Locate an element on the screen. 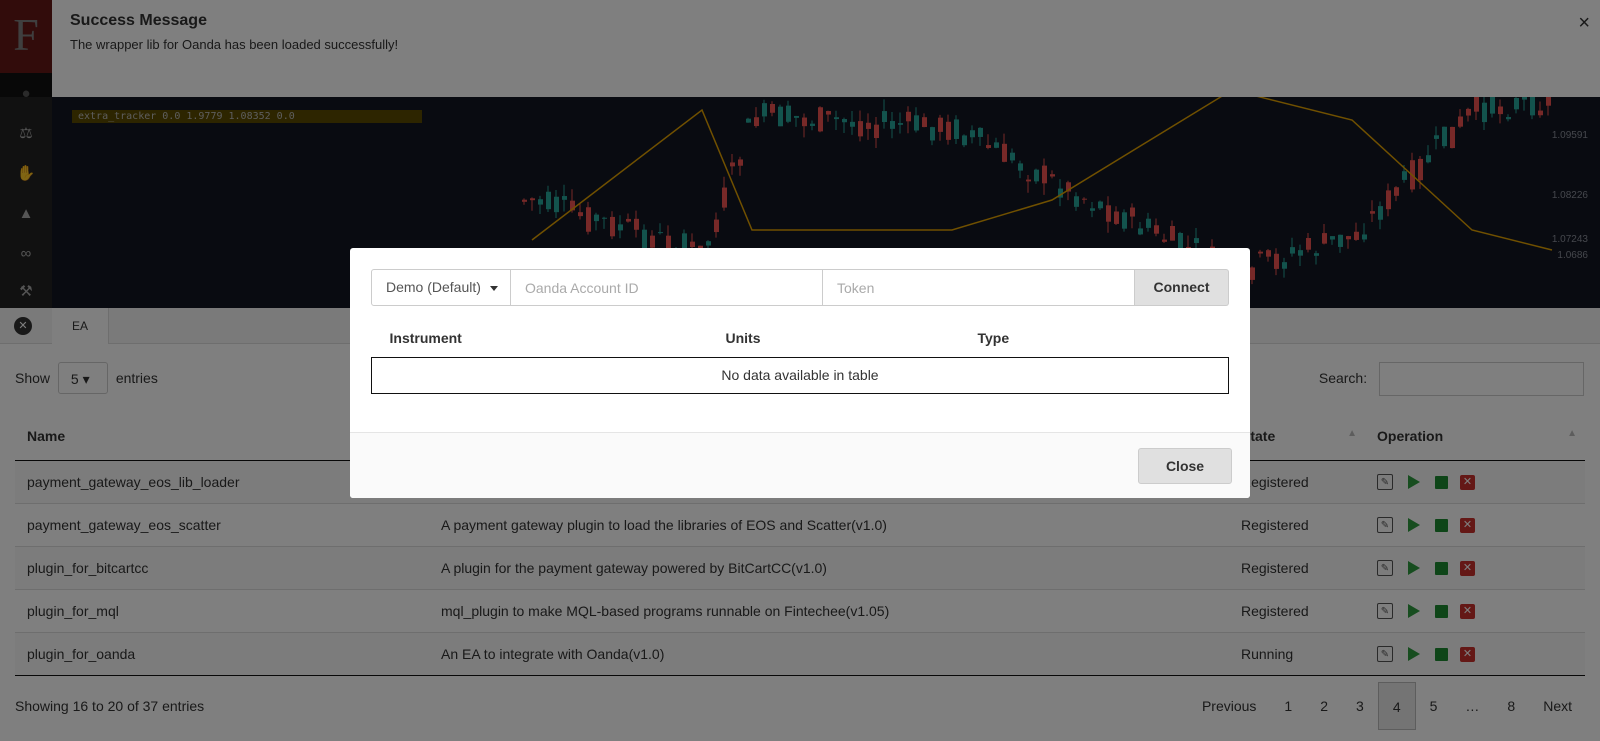 This screenshot has height=741, width=1600. modal-footer: Close is located at coordinates (800, 465).